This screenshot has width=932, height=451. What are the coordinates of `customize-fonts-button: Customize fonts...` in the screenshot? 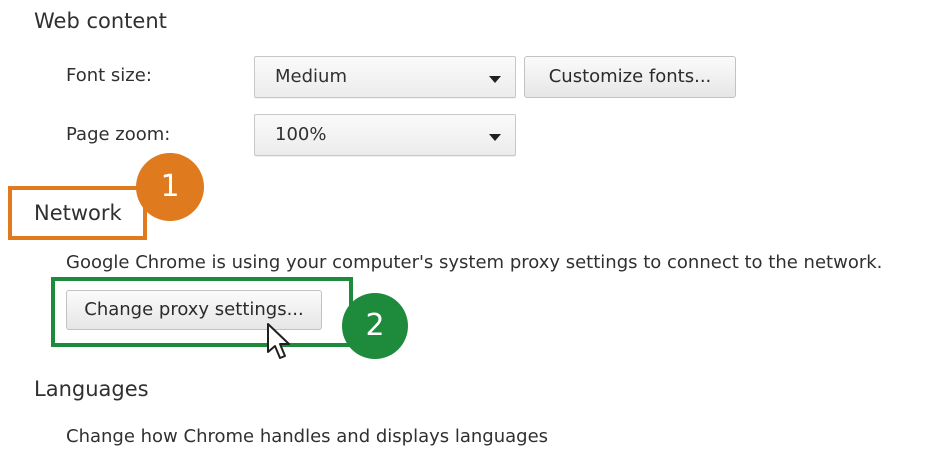 It's located at (630, 77).